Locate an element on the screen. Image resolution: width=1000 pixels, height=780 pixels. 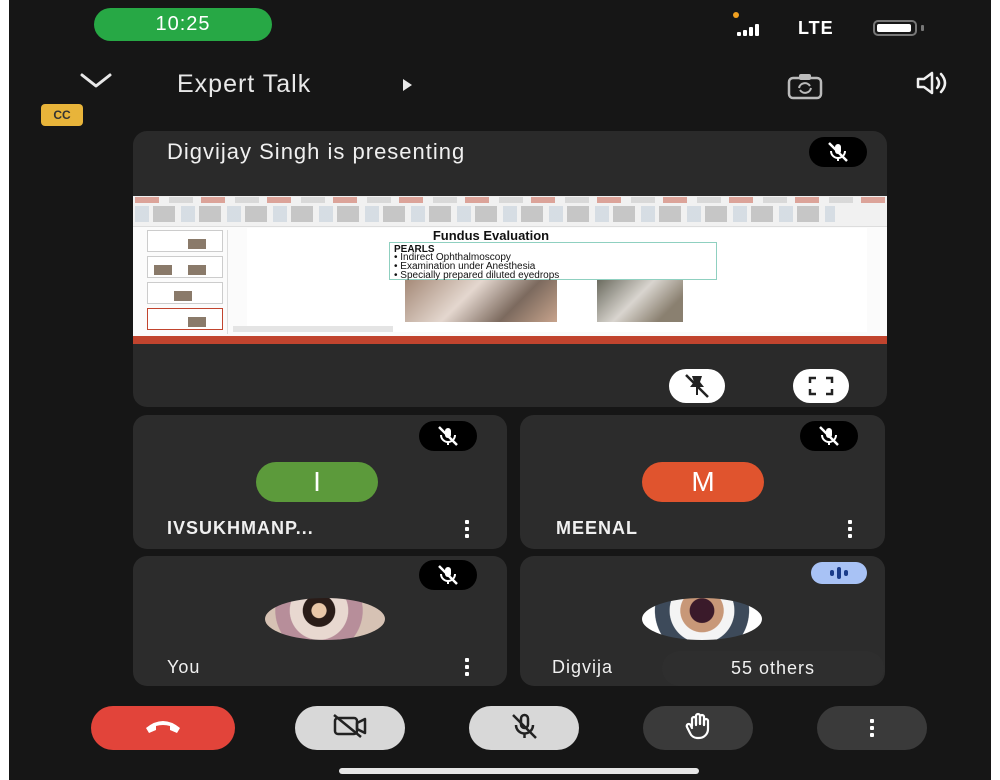
unpin-icon is located at coordinates (697, 386).